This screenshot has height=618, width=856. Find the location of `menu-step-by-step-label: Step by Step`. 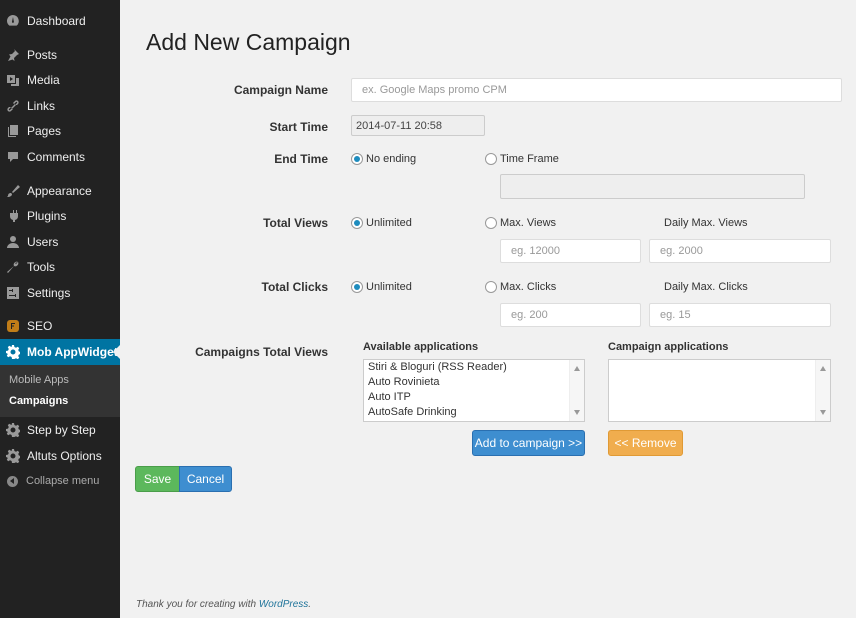

menu-step-by-step-label: Step by Step is located at coordinates (61, 430).